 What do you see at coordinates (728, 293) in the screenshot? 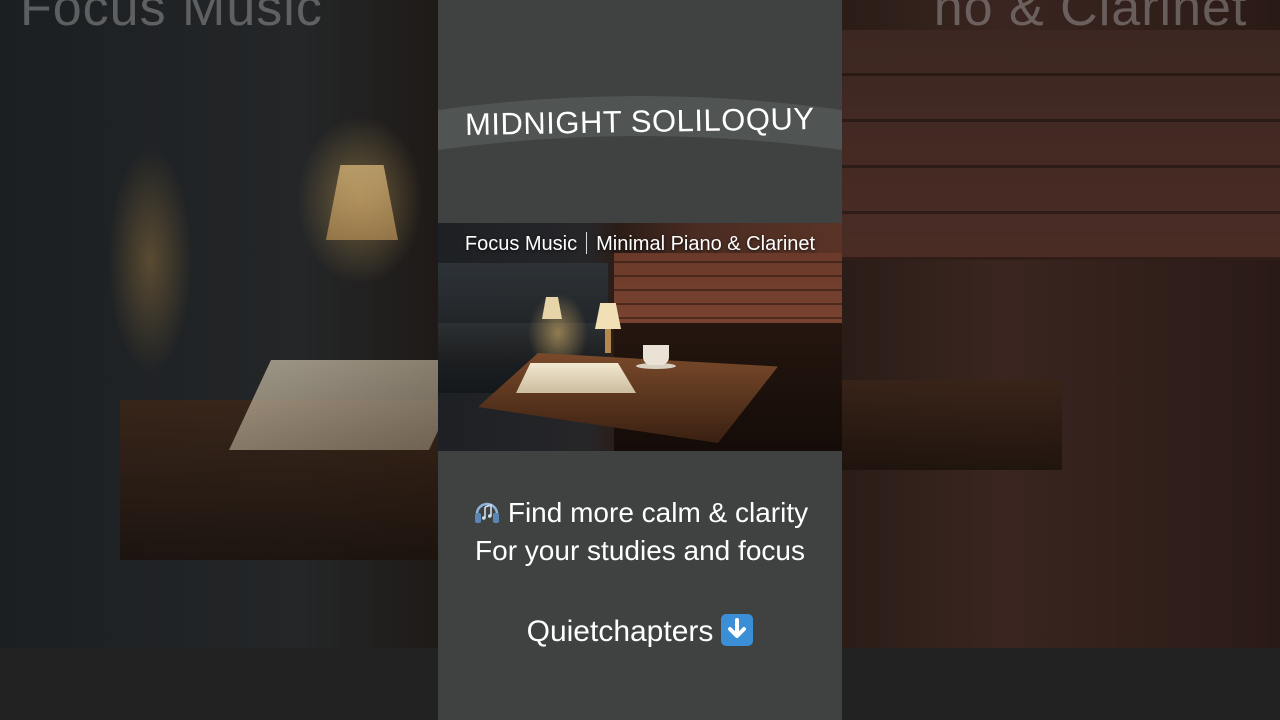
I see `thumb-brick-wall` at bounding box center [728, 293].